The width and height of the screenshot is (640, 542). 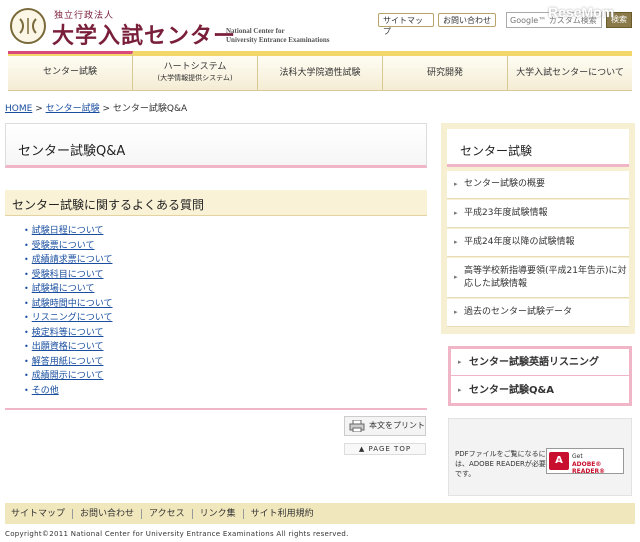 I want to click on qa-link: 解答用紙について, so click(x=68, y=362).